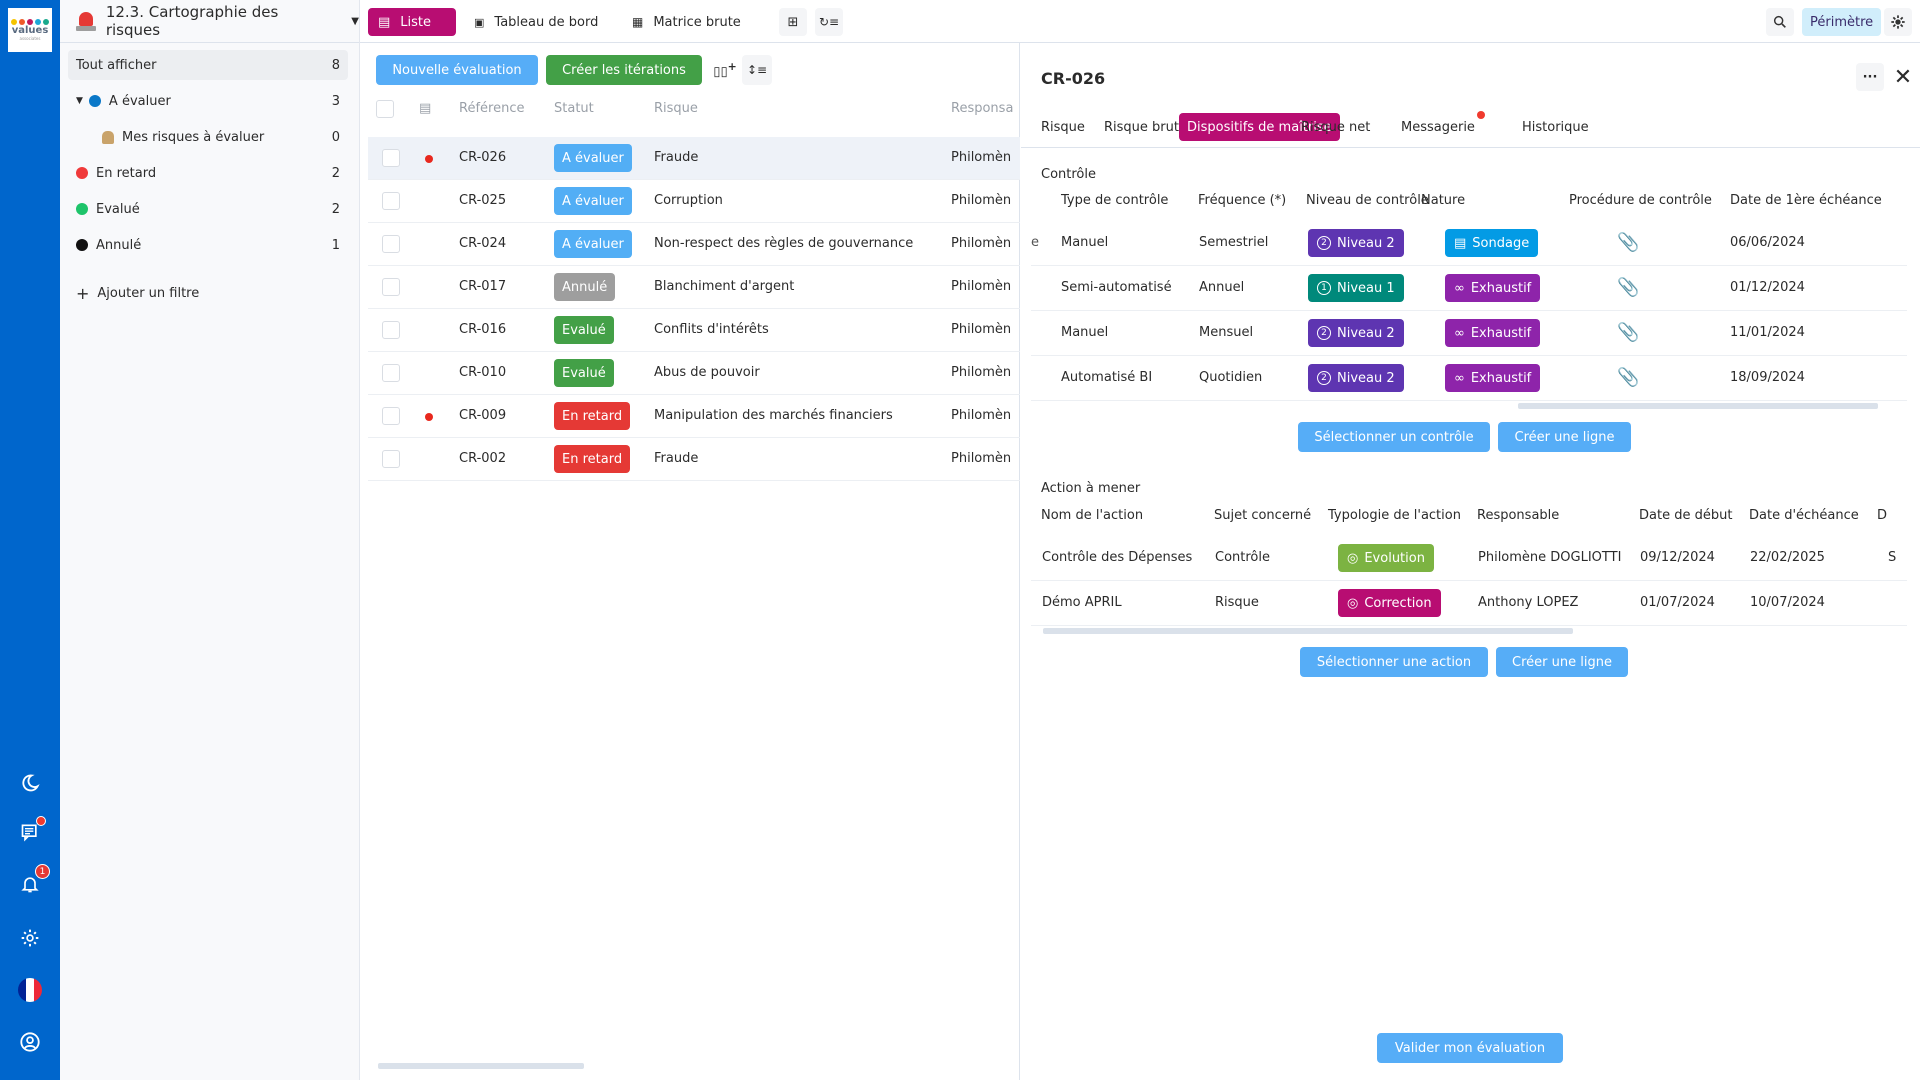 Image resolution: width=1920 pixels, height=1080 pixels. I want to click on create-iterations-button: Créer les itérations, so click(624, 70).